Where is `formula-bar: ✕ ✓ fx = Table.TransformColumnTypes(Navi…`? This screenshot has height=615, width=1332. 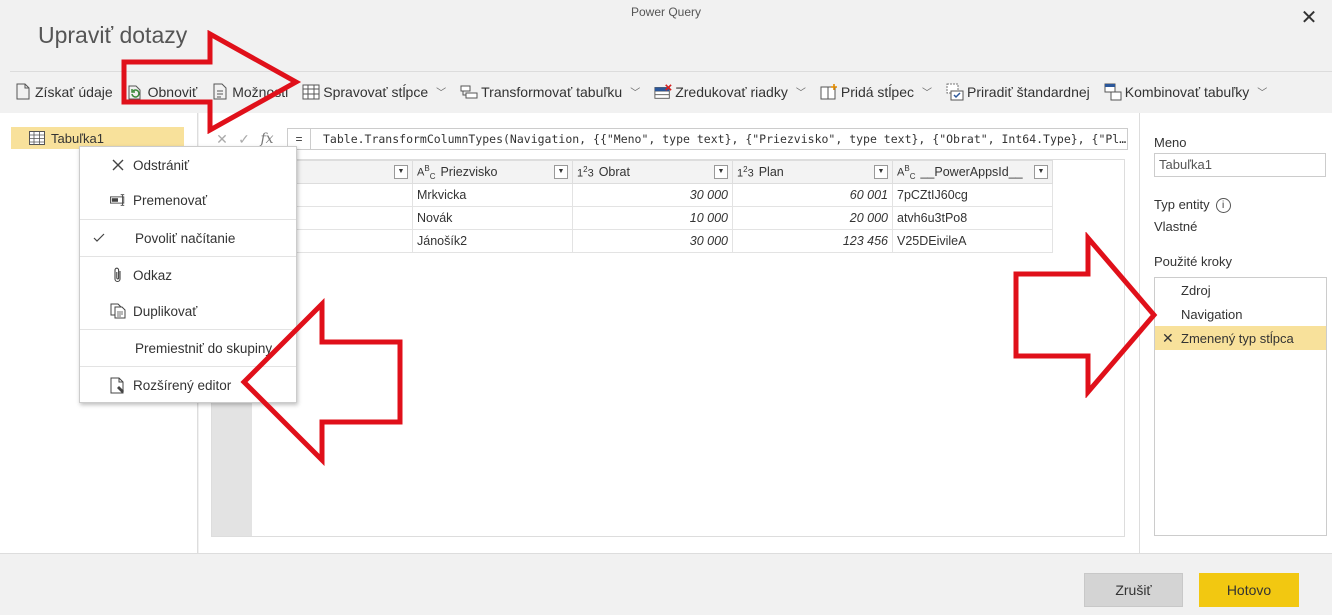
formula-bar: ✕ ✓ fx = Table.TransformColumnTypes(Navi… is located at coordinates (669, 139).